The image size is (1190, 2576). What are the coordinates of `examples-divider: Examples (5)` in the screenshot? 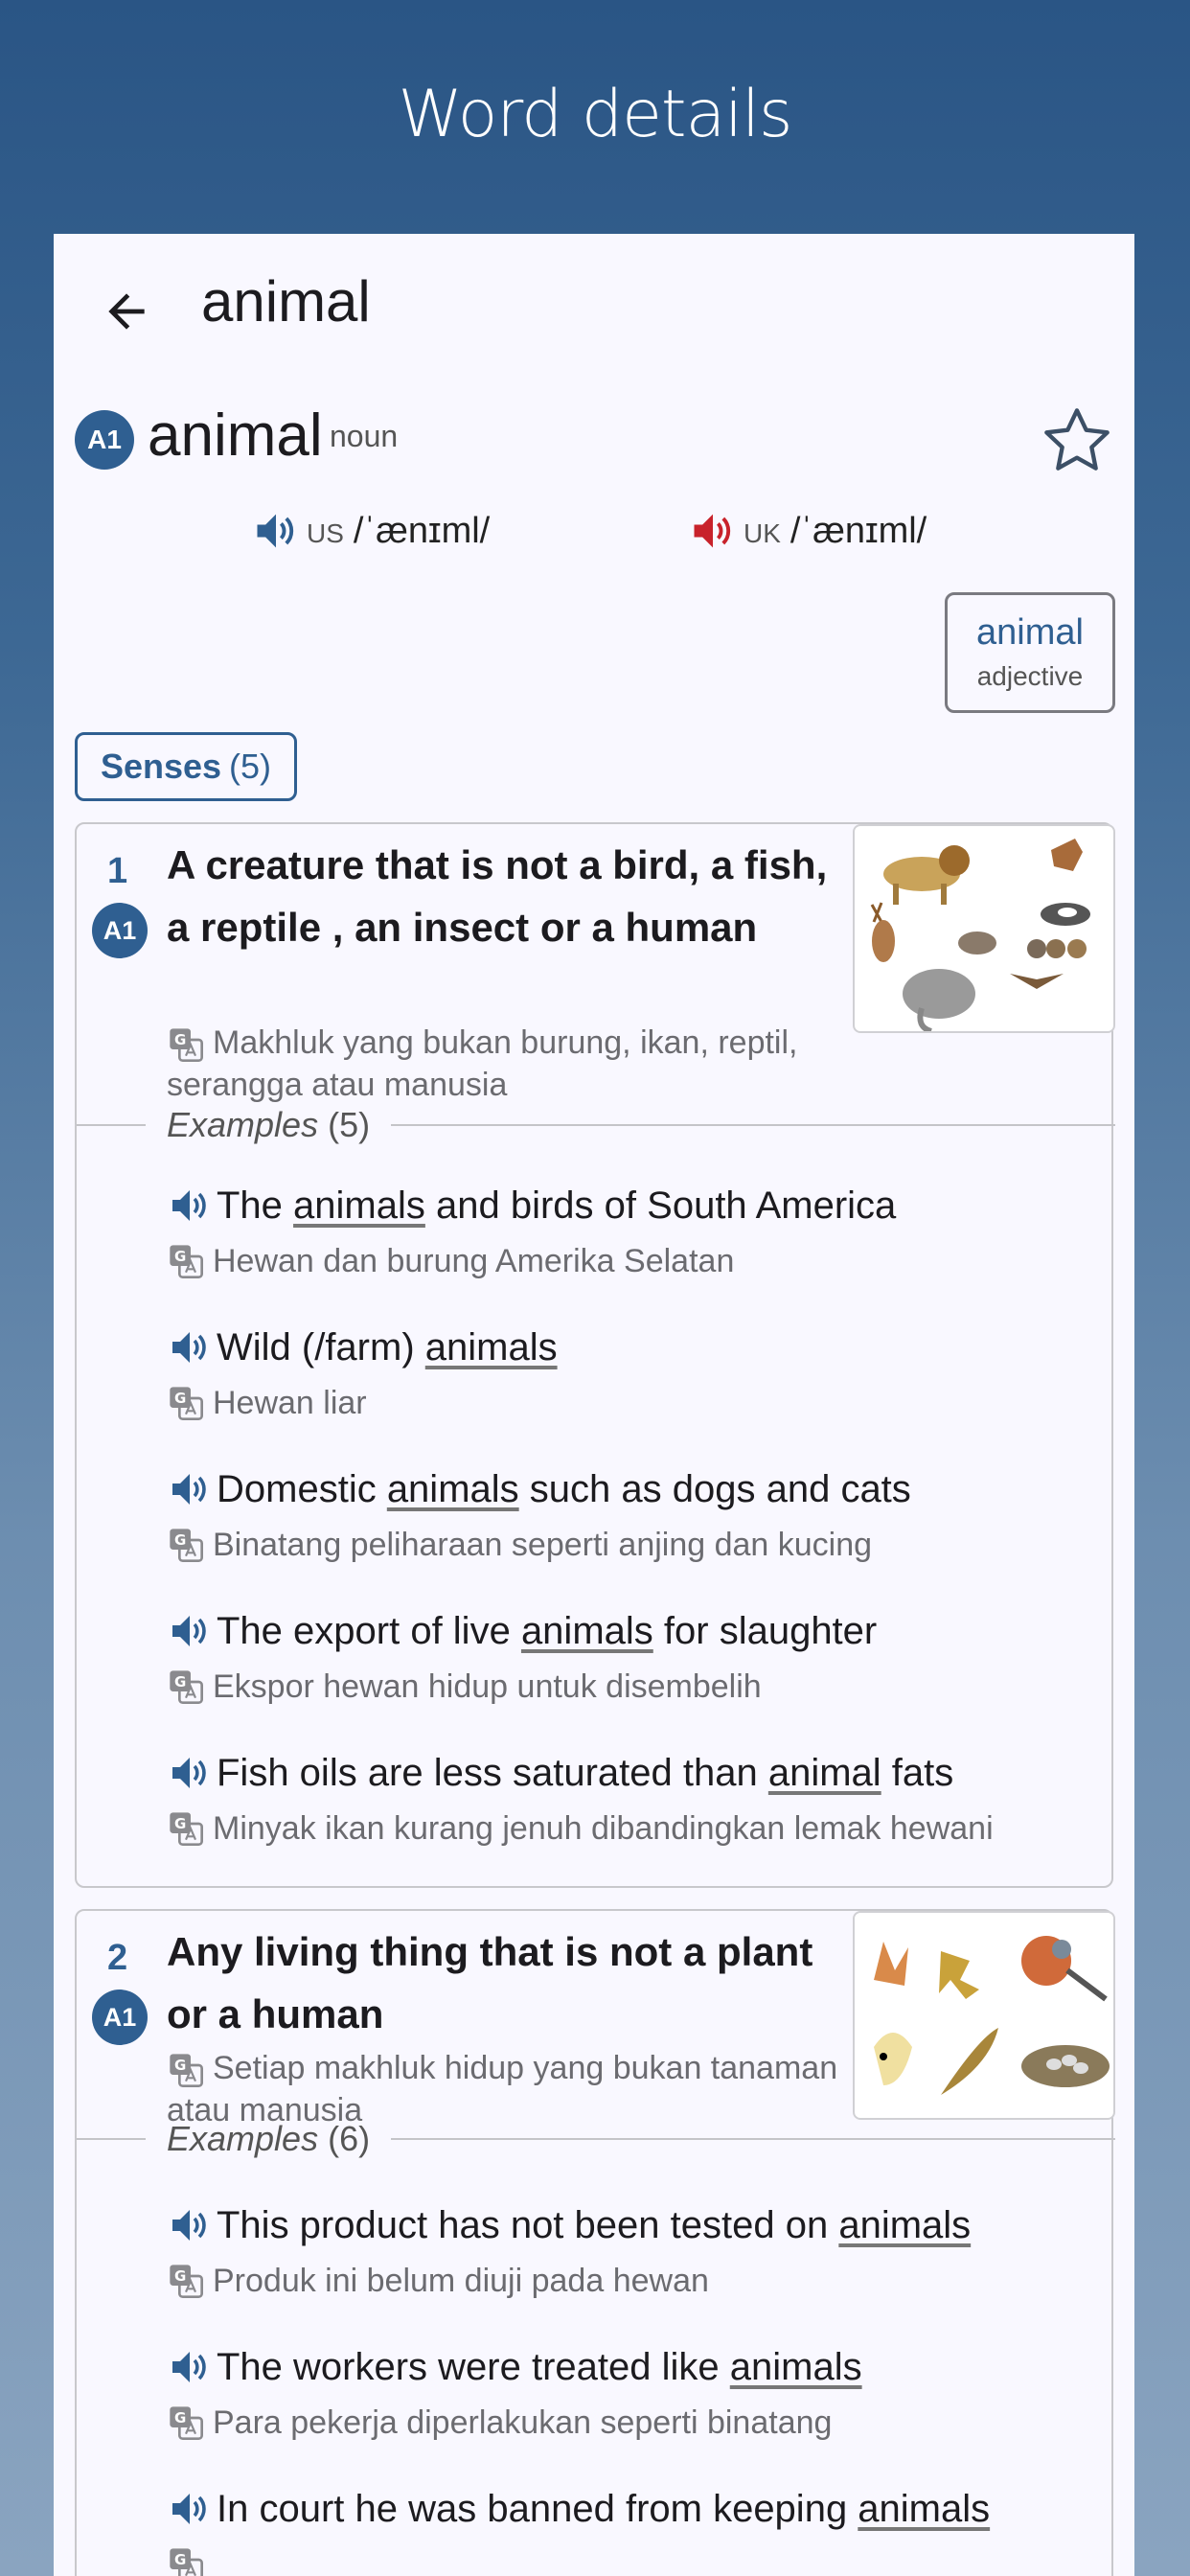 It's located at (596, 1124).